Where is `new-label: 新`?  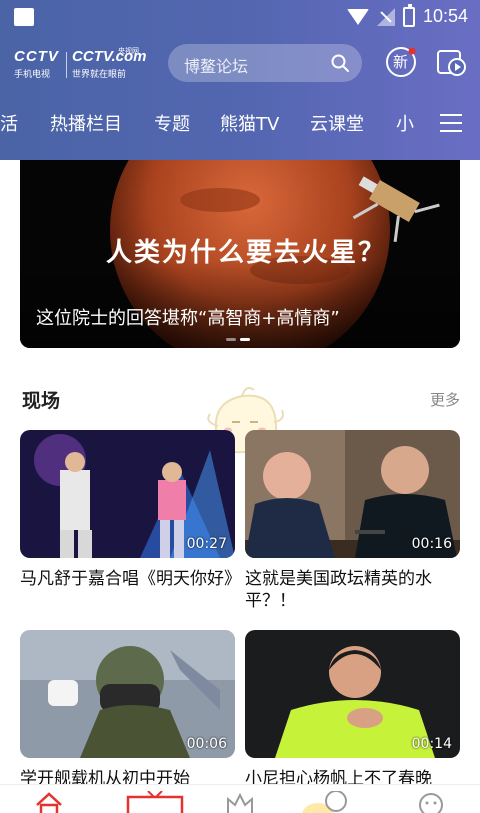
new-label: 新 is located at coordinates (401, 62).